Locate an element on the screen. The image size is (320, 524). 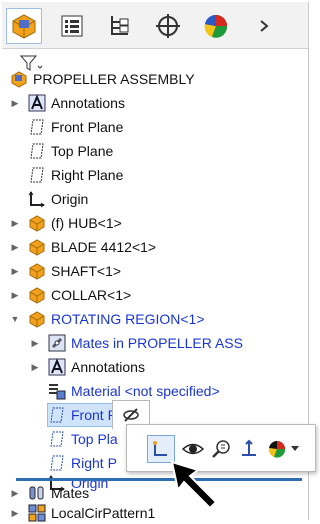
configuration-manager-icon is located at coordinates (120, 25).